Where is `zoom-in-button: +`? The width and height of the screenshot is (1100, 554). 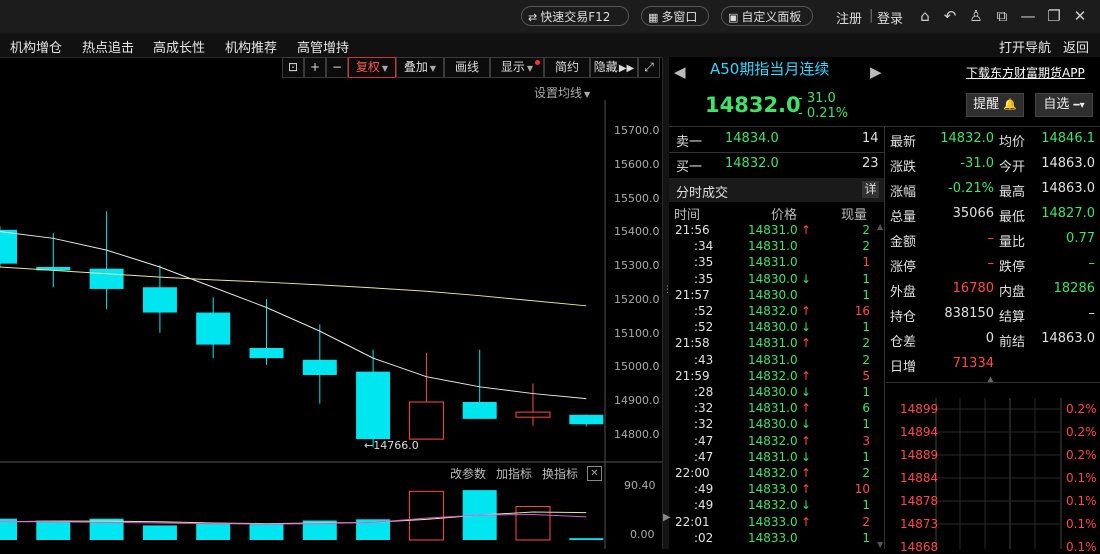
zoom-in-button: + is located at coordinates (315, 67).